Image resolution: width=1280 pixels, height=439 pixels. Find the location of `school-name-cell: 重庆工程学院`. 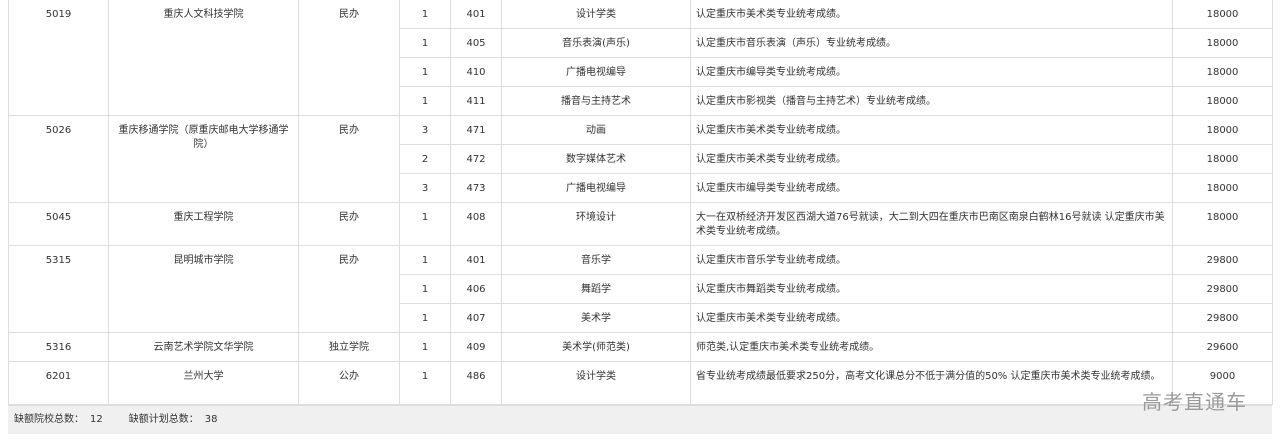

school-name-cell: 重庆工程学院 is located at coordinates (203, 224).